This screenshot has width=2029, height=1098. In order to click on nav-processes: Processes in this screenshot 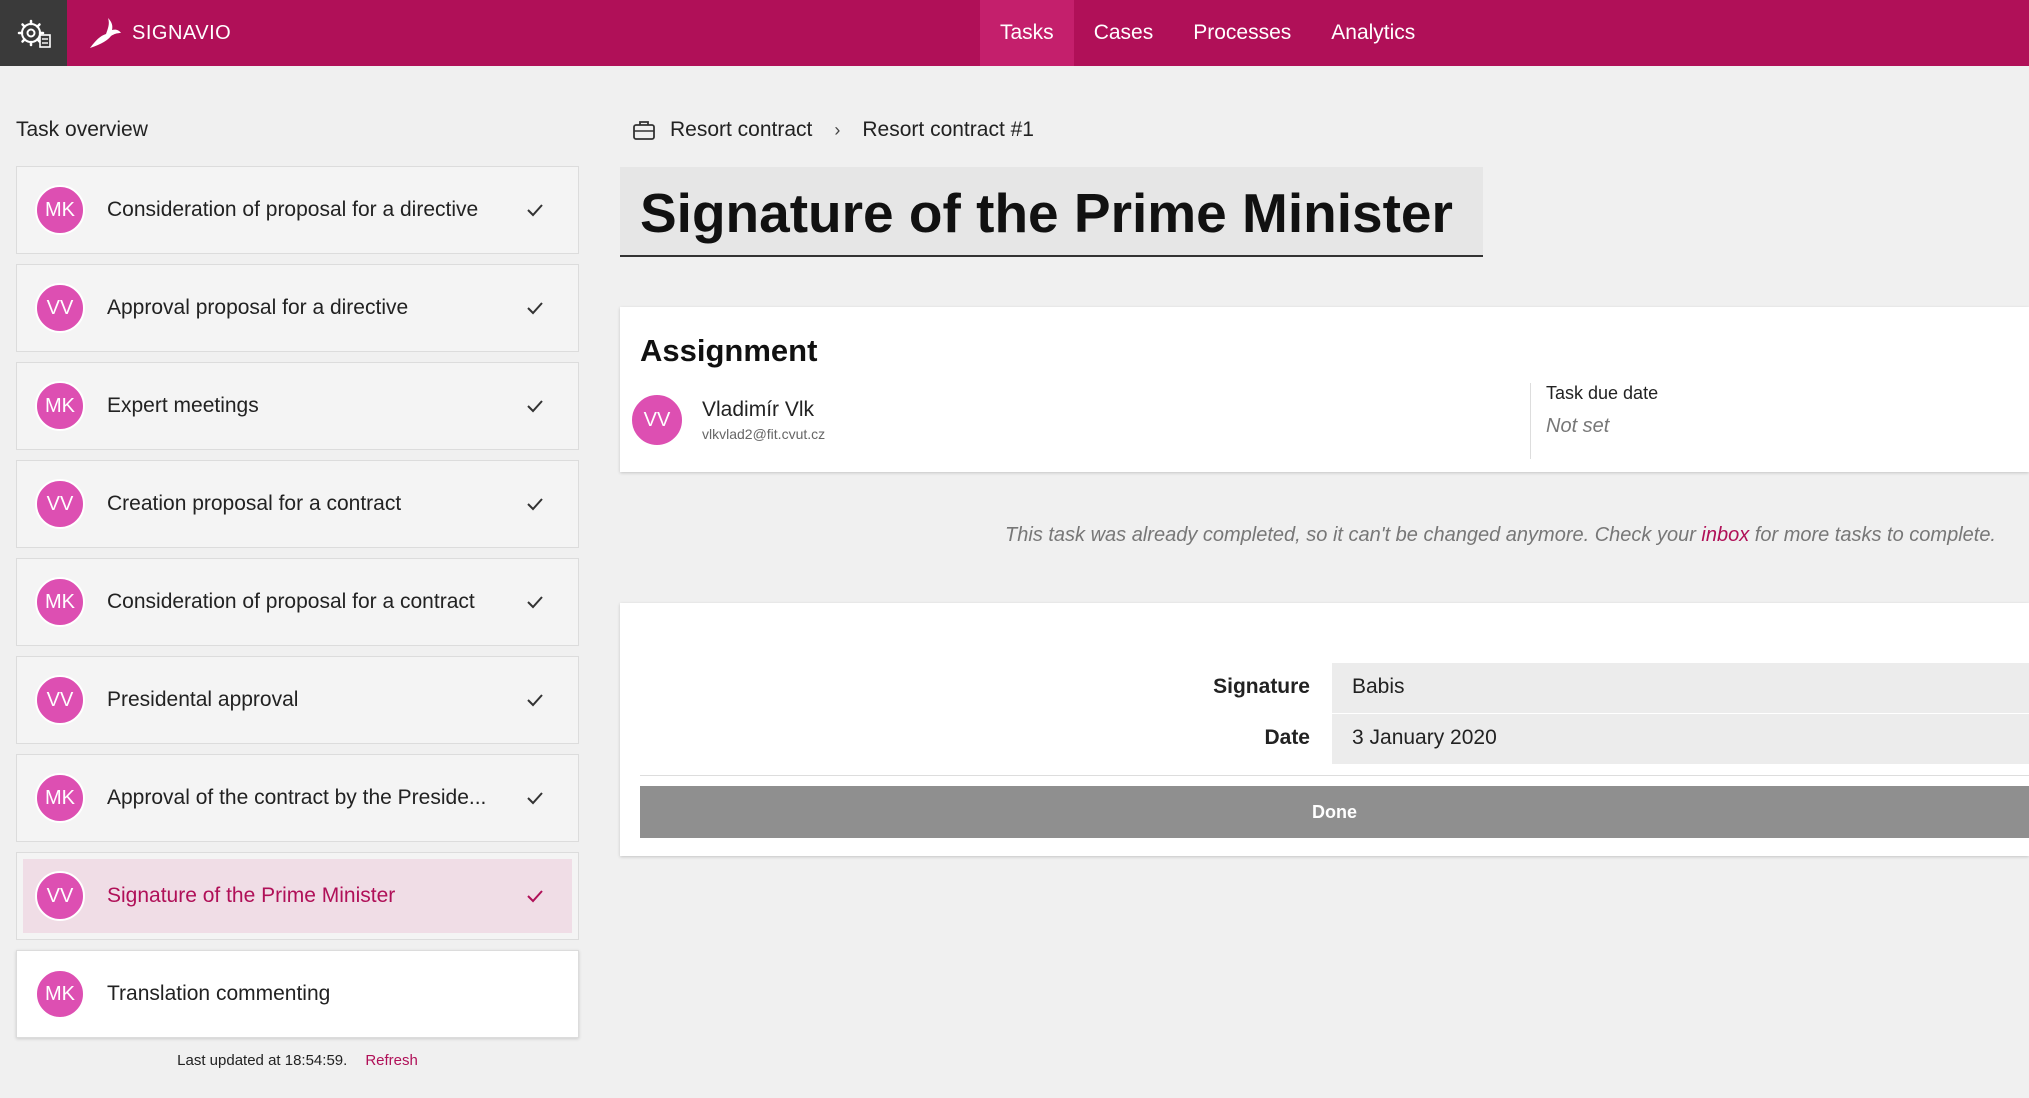, I will do `click(1242, 33)`.